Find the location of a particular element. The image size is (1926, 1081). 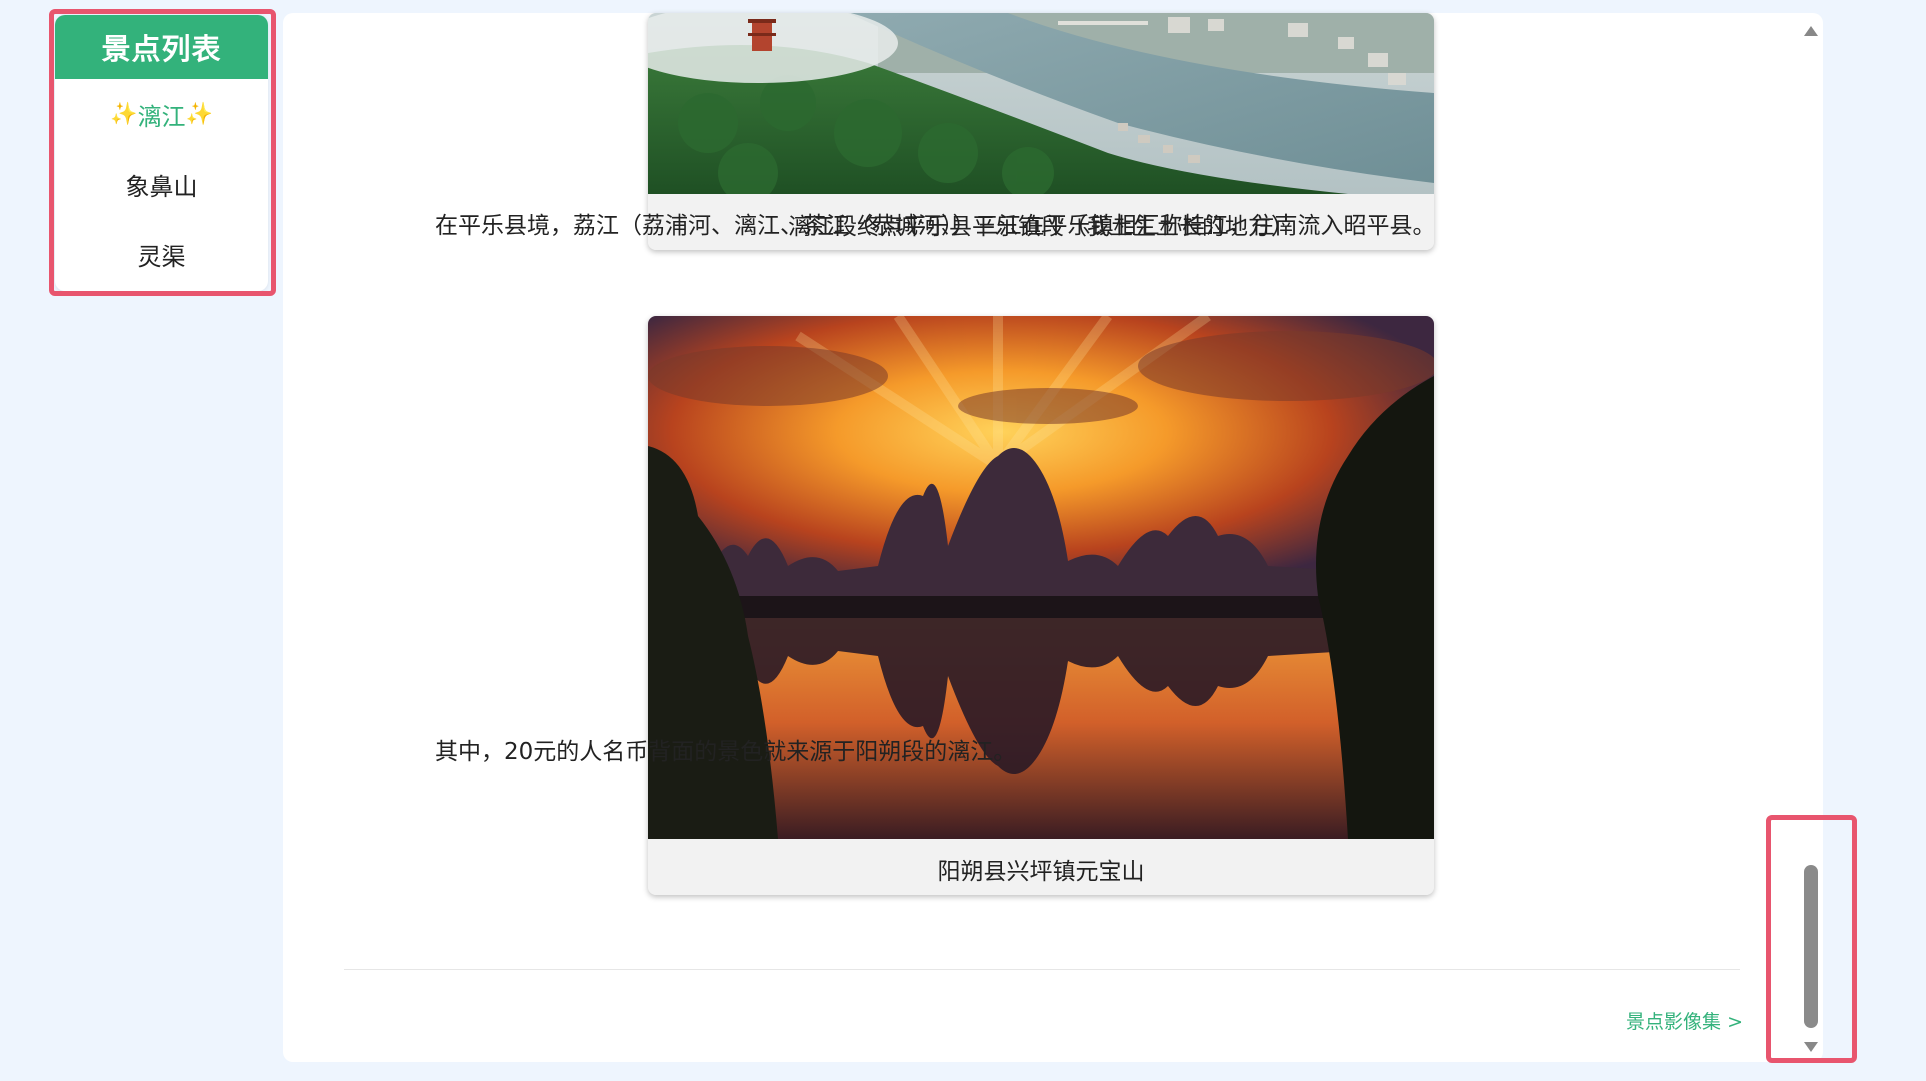

divider is located at coordinates (1042, 969).